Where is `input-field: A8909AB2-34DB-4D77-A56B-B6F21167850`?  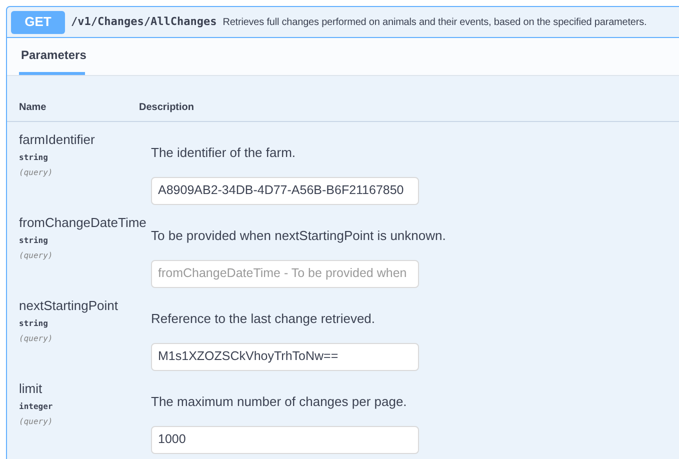
input-field: A8909AB2-34DB-4D77-A56B-B6F21167850 is located at coordinates (285, 190).